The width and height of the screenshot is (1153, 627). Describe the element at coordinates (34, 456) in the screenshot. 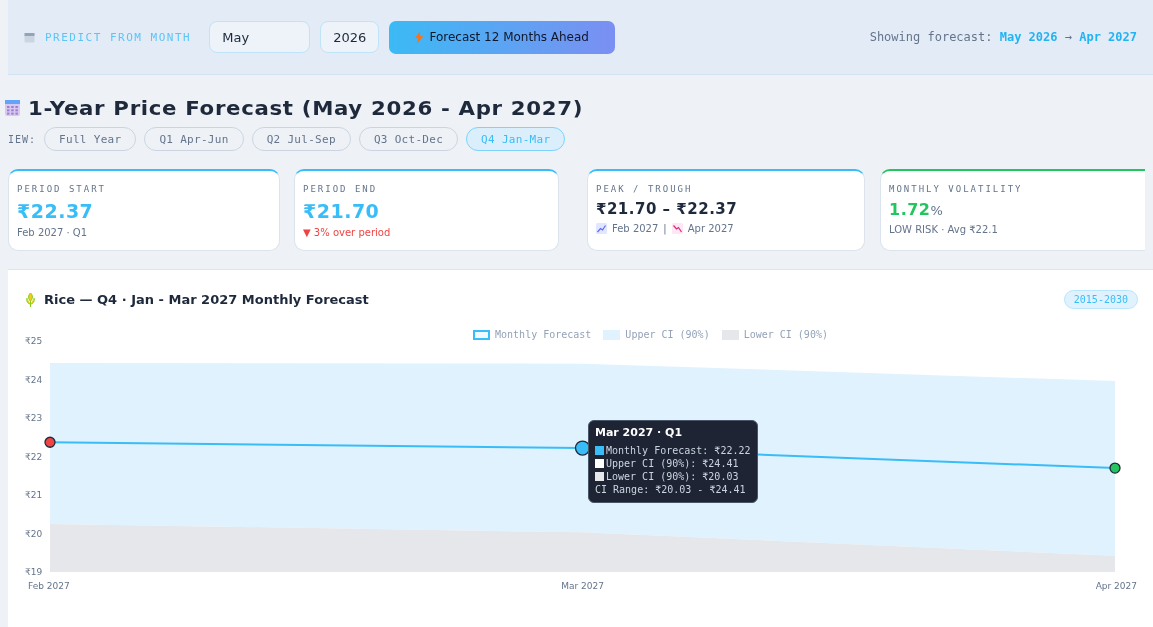

I see `y-axis-label: ₹22` at that location.